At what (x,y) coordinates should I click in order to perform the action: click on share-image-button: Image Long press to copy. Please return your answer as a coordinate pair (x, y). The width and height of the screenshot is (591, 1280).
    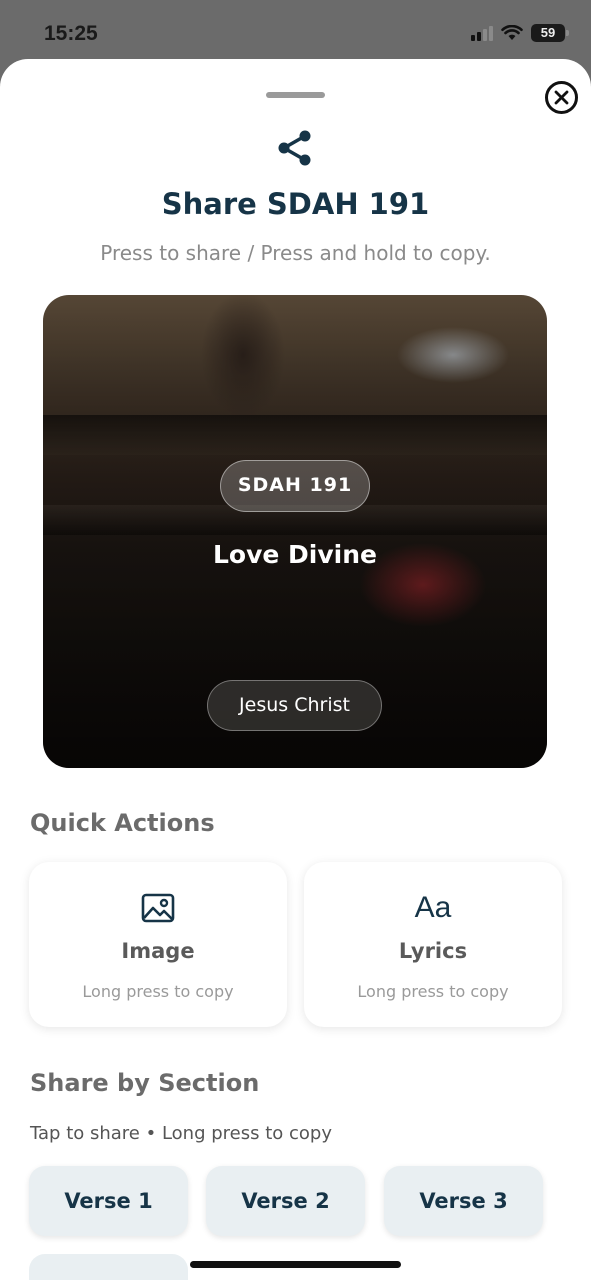
    Looking at the image, I should click on (158, 944).